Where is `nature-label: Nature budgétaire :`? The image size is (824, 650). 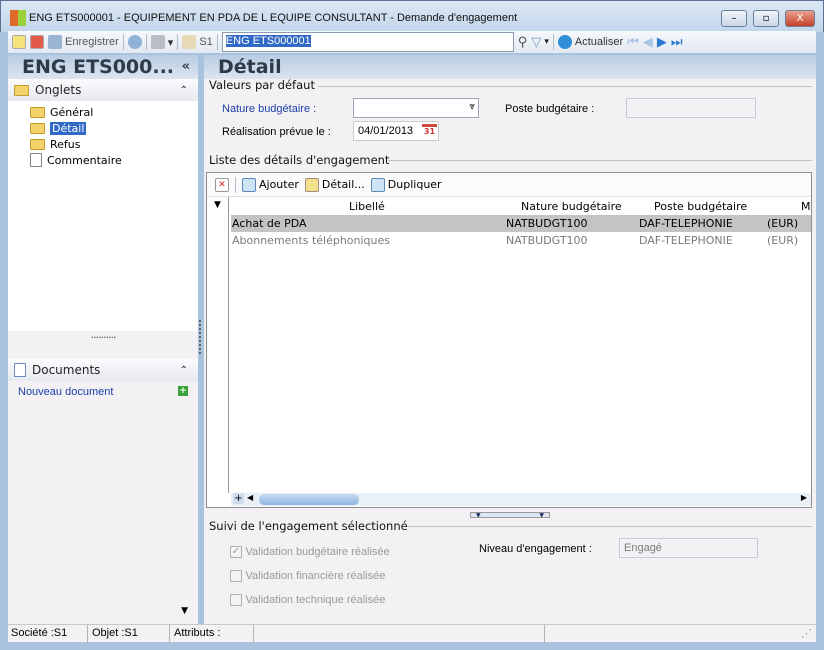
nature-label: Nature budgétaire : is located at coordinates (269, 109).